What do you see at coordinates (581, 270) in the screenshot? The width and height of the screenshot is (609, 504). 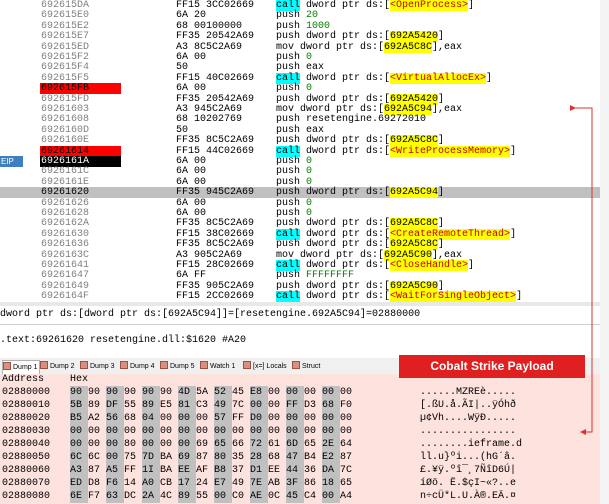 I see `jump-arrow` at bounding box center [581, 270].